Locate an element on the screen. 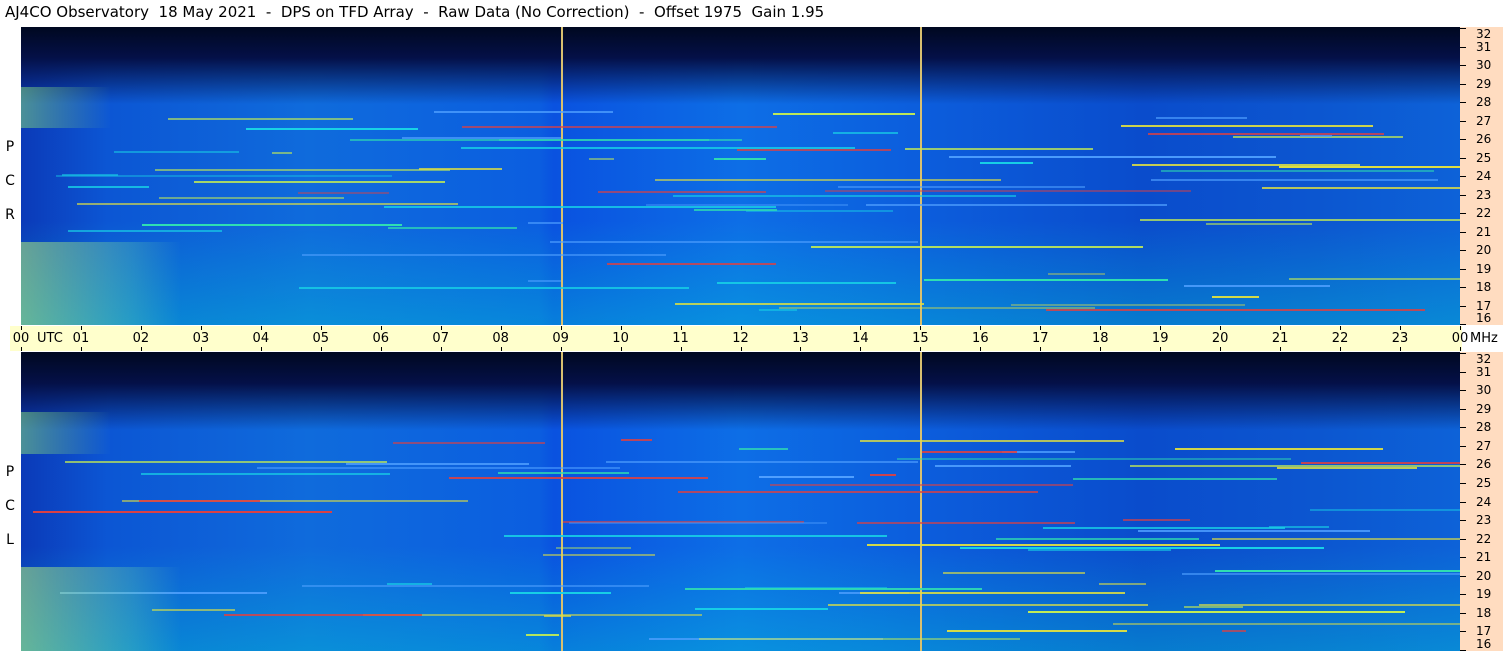 Image resolution: width=1503 pixels, height=672 pixels. freq-tick-label: 25 is located at coordinates (1484, 482).